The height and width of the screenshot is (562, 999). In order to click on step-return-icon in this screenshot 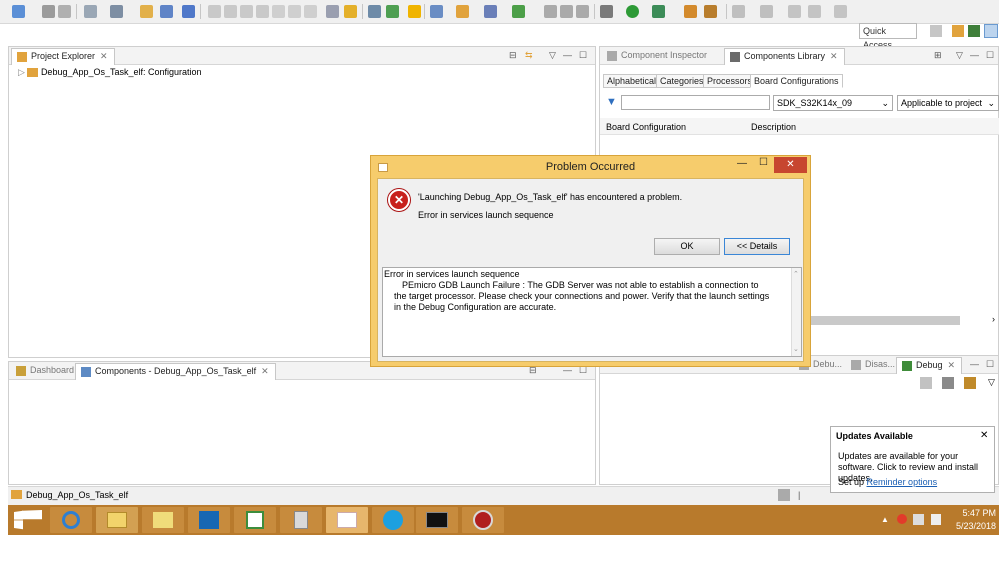, I will do `click(310, 11)`.